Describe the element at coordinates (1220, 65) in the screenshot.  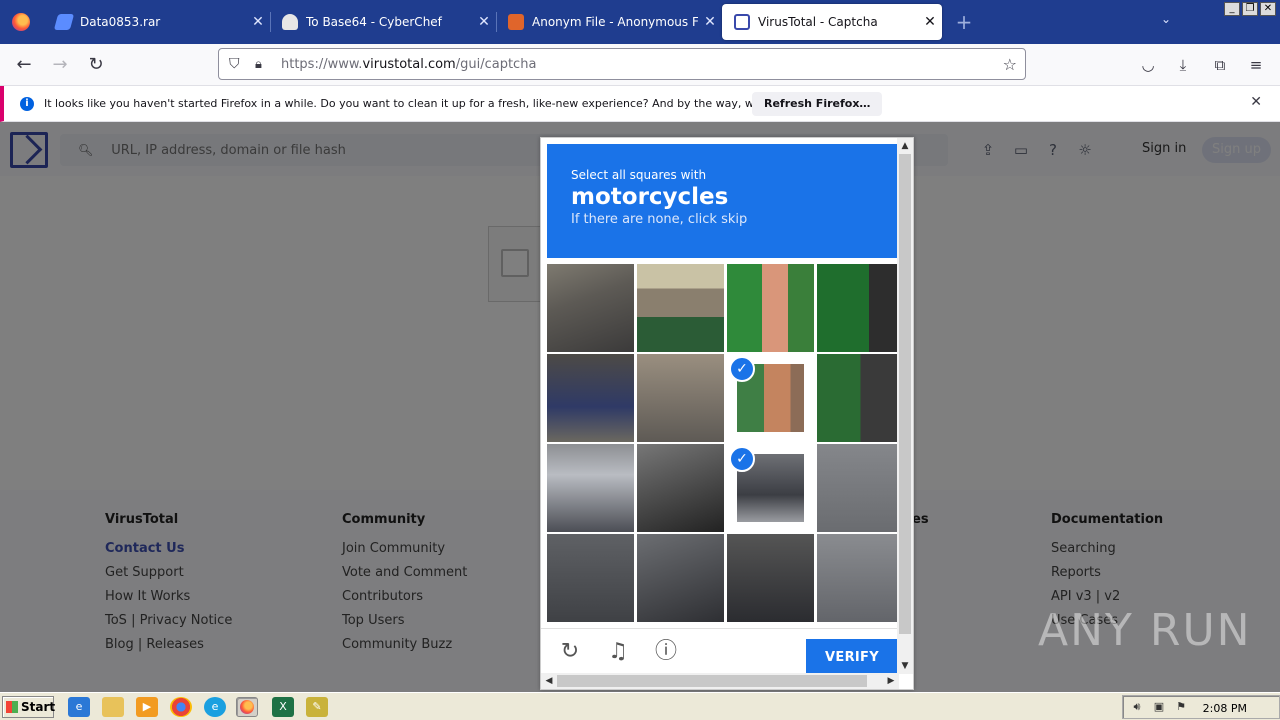
I see `extensions-icon: ⧉` at that location.